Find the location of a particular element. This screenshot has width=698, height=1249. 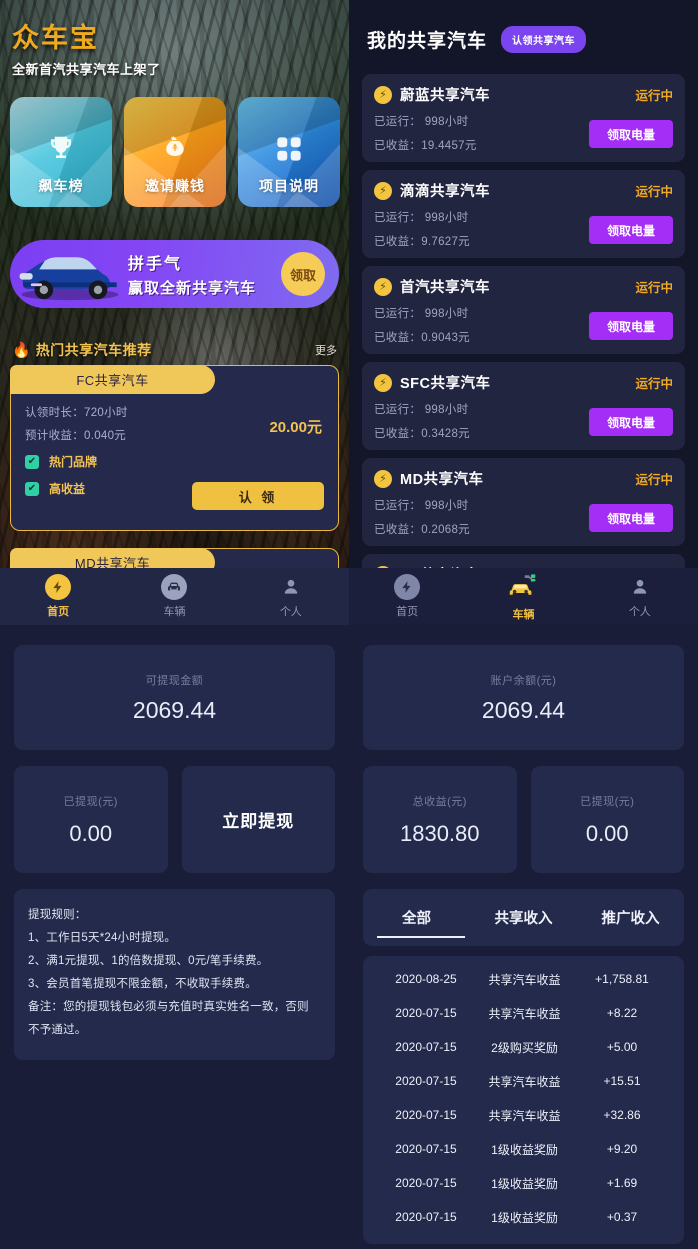

car-icon is located at coordinates (174, 587).